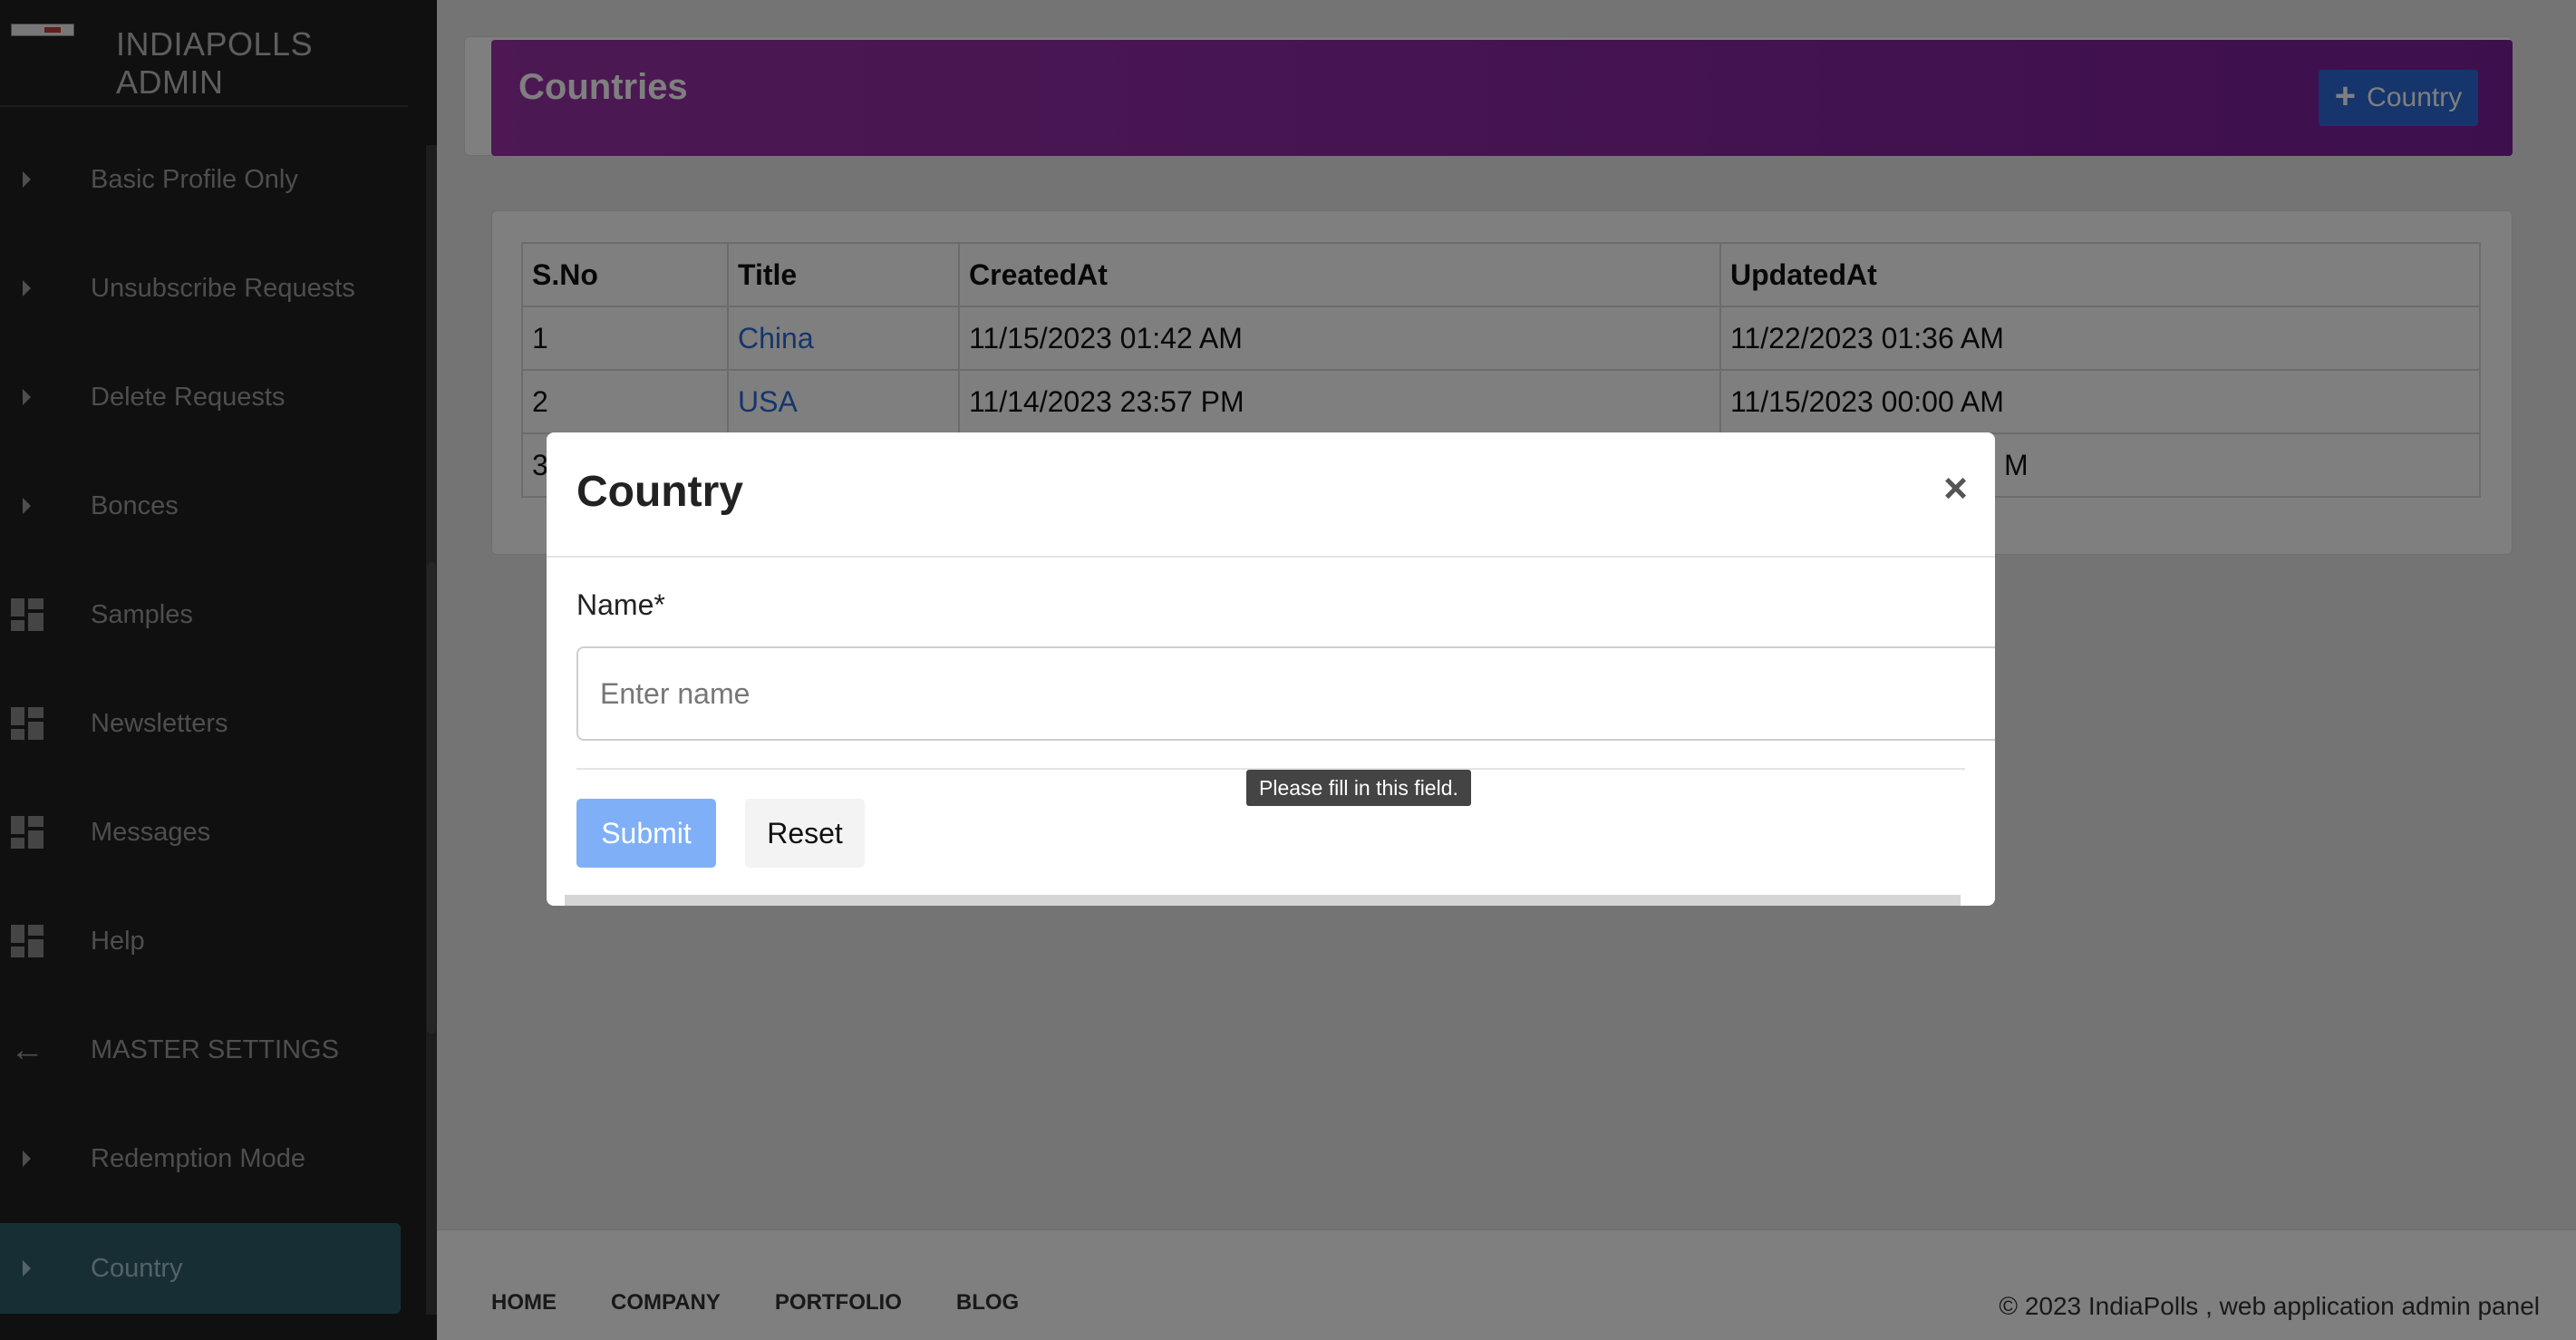 Image resolution: width=2576 pixels, height=1340 pixels. What do you see at coordinates (646, 833) in the screenshot?
I see `submit-button: Submit` at bounding box center [646, 833].